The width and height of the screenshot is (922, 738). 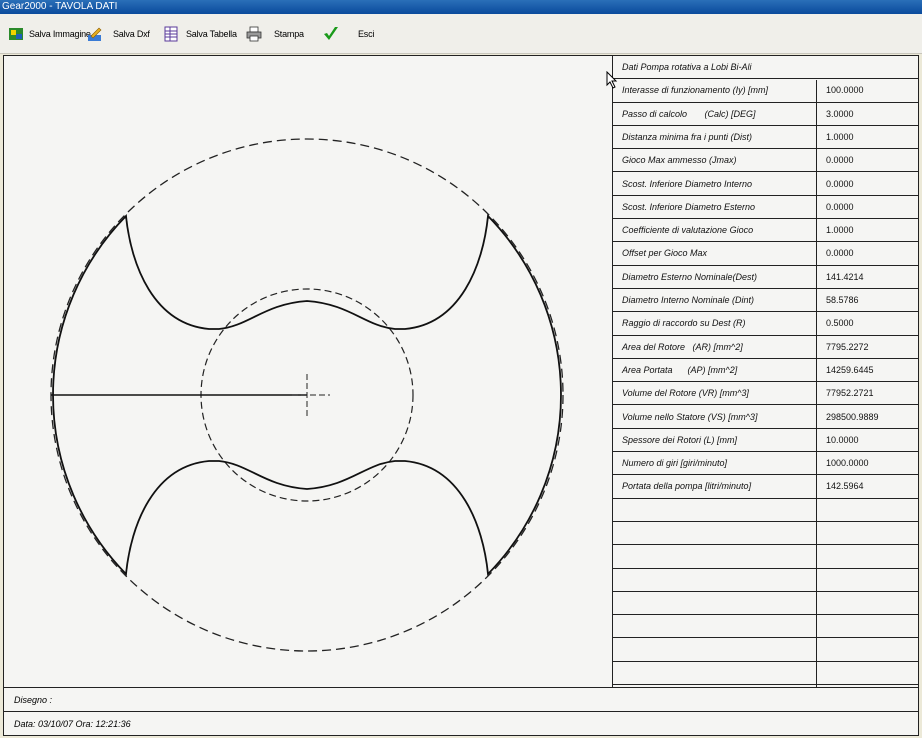 I want to click on row-value: 3.0000, so click(x=840, y=113).